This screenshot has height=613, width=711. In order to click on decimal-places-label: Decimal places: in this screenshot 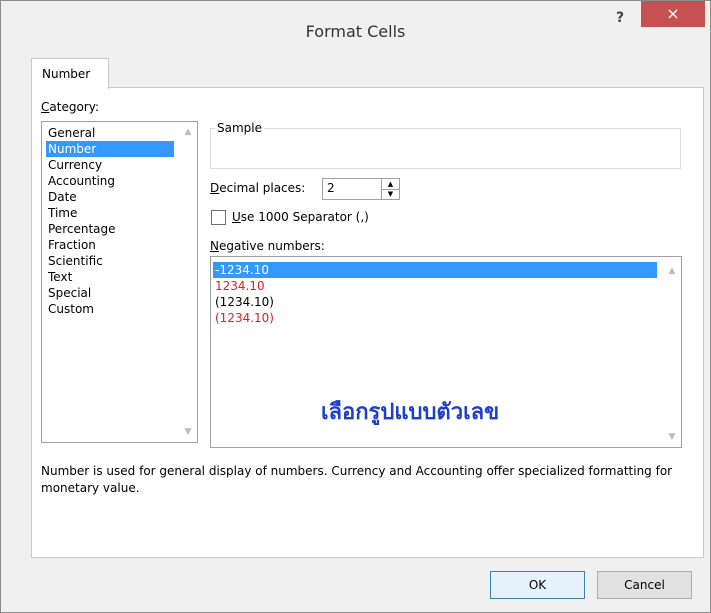, I will do `click(258, 188)`.